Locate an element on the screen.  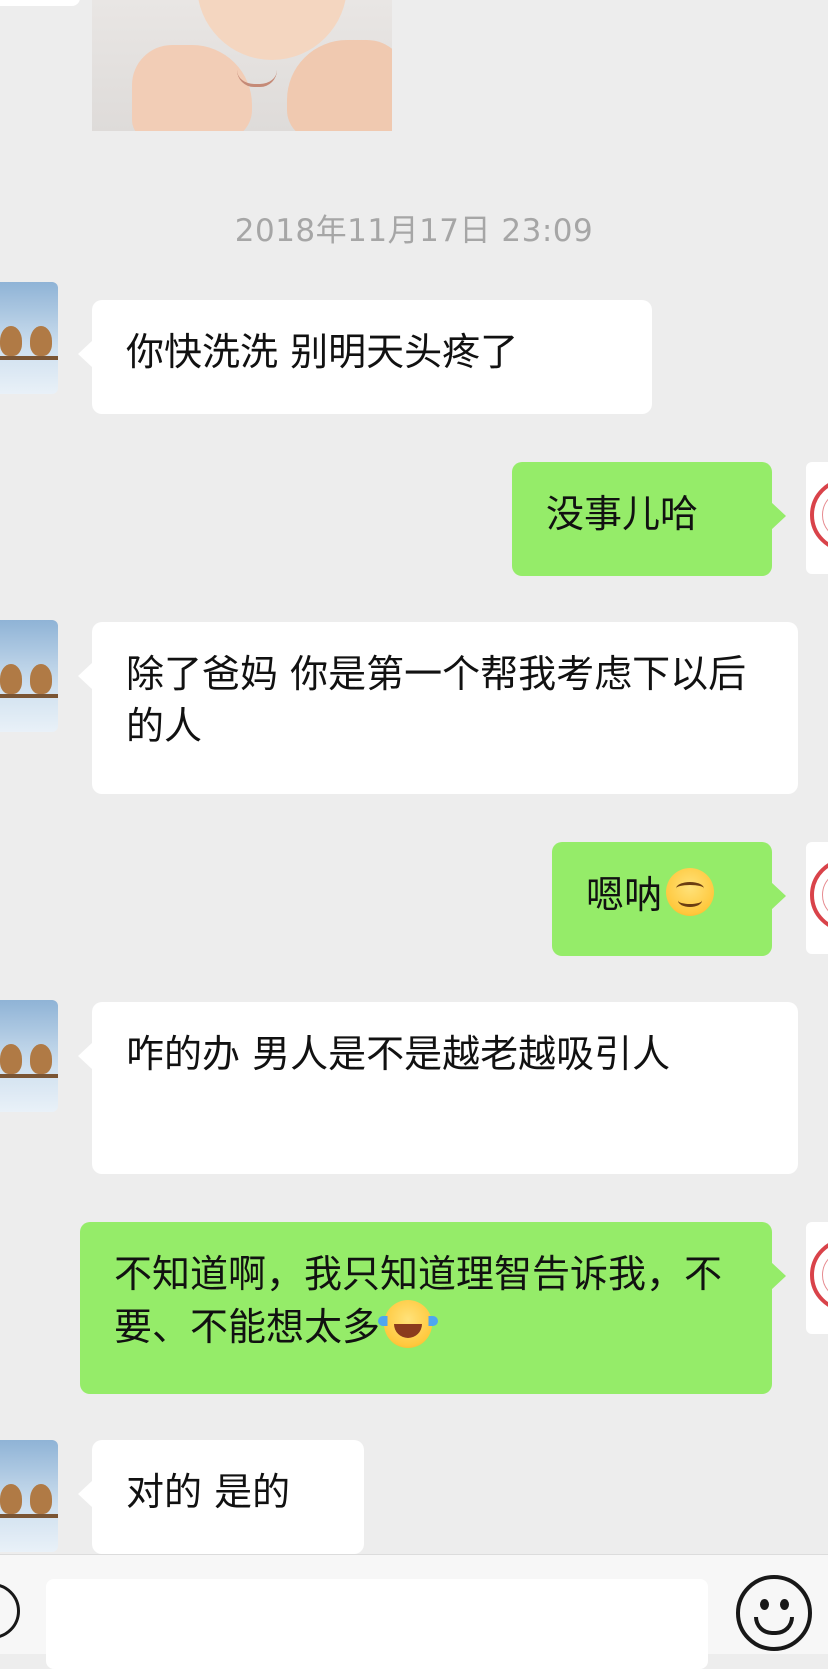
message-bubble-incoming: 除了爸妈 你是第一个帮我考虑下以后的人 is located at coordinates (438, 708).